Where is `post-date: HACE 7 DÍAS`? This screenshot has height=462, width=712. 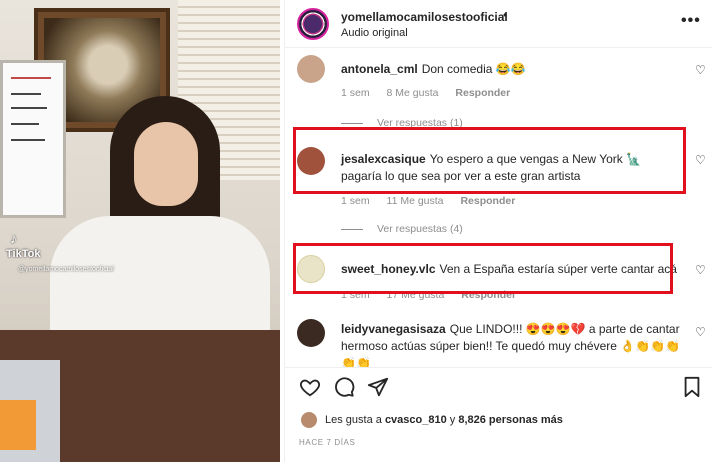 post-date: HACE 7 DÍAS is located at coordinates (327, 442).